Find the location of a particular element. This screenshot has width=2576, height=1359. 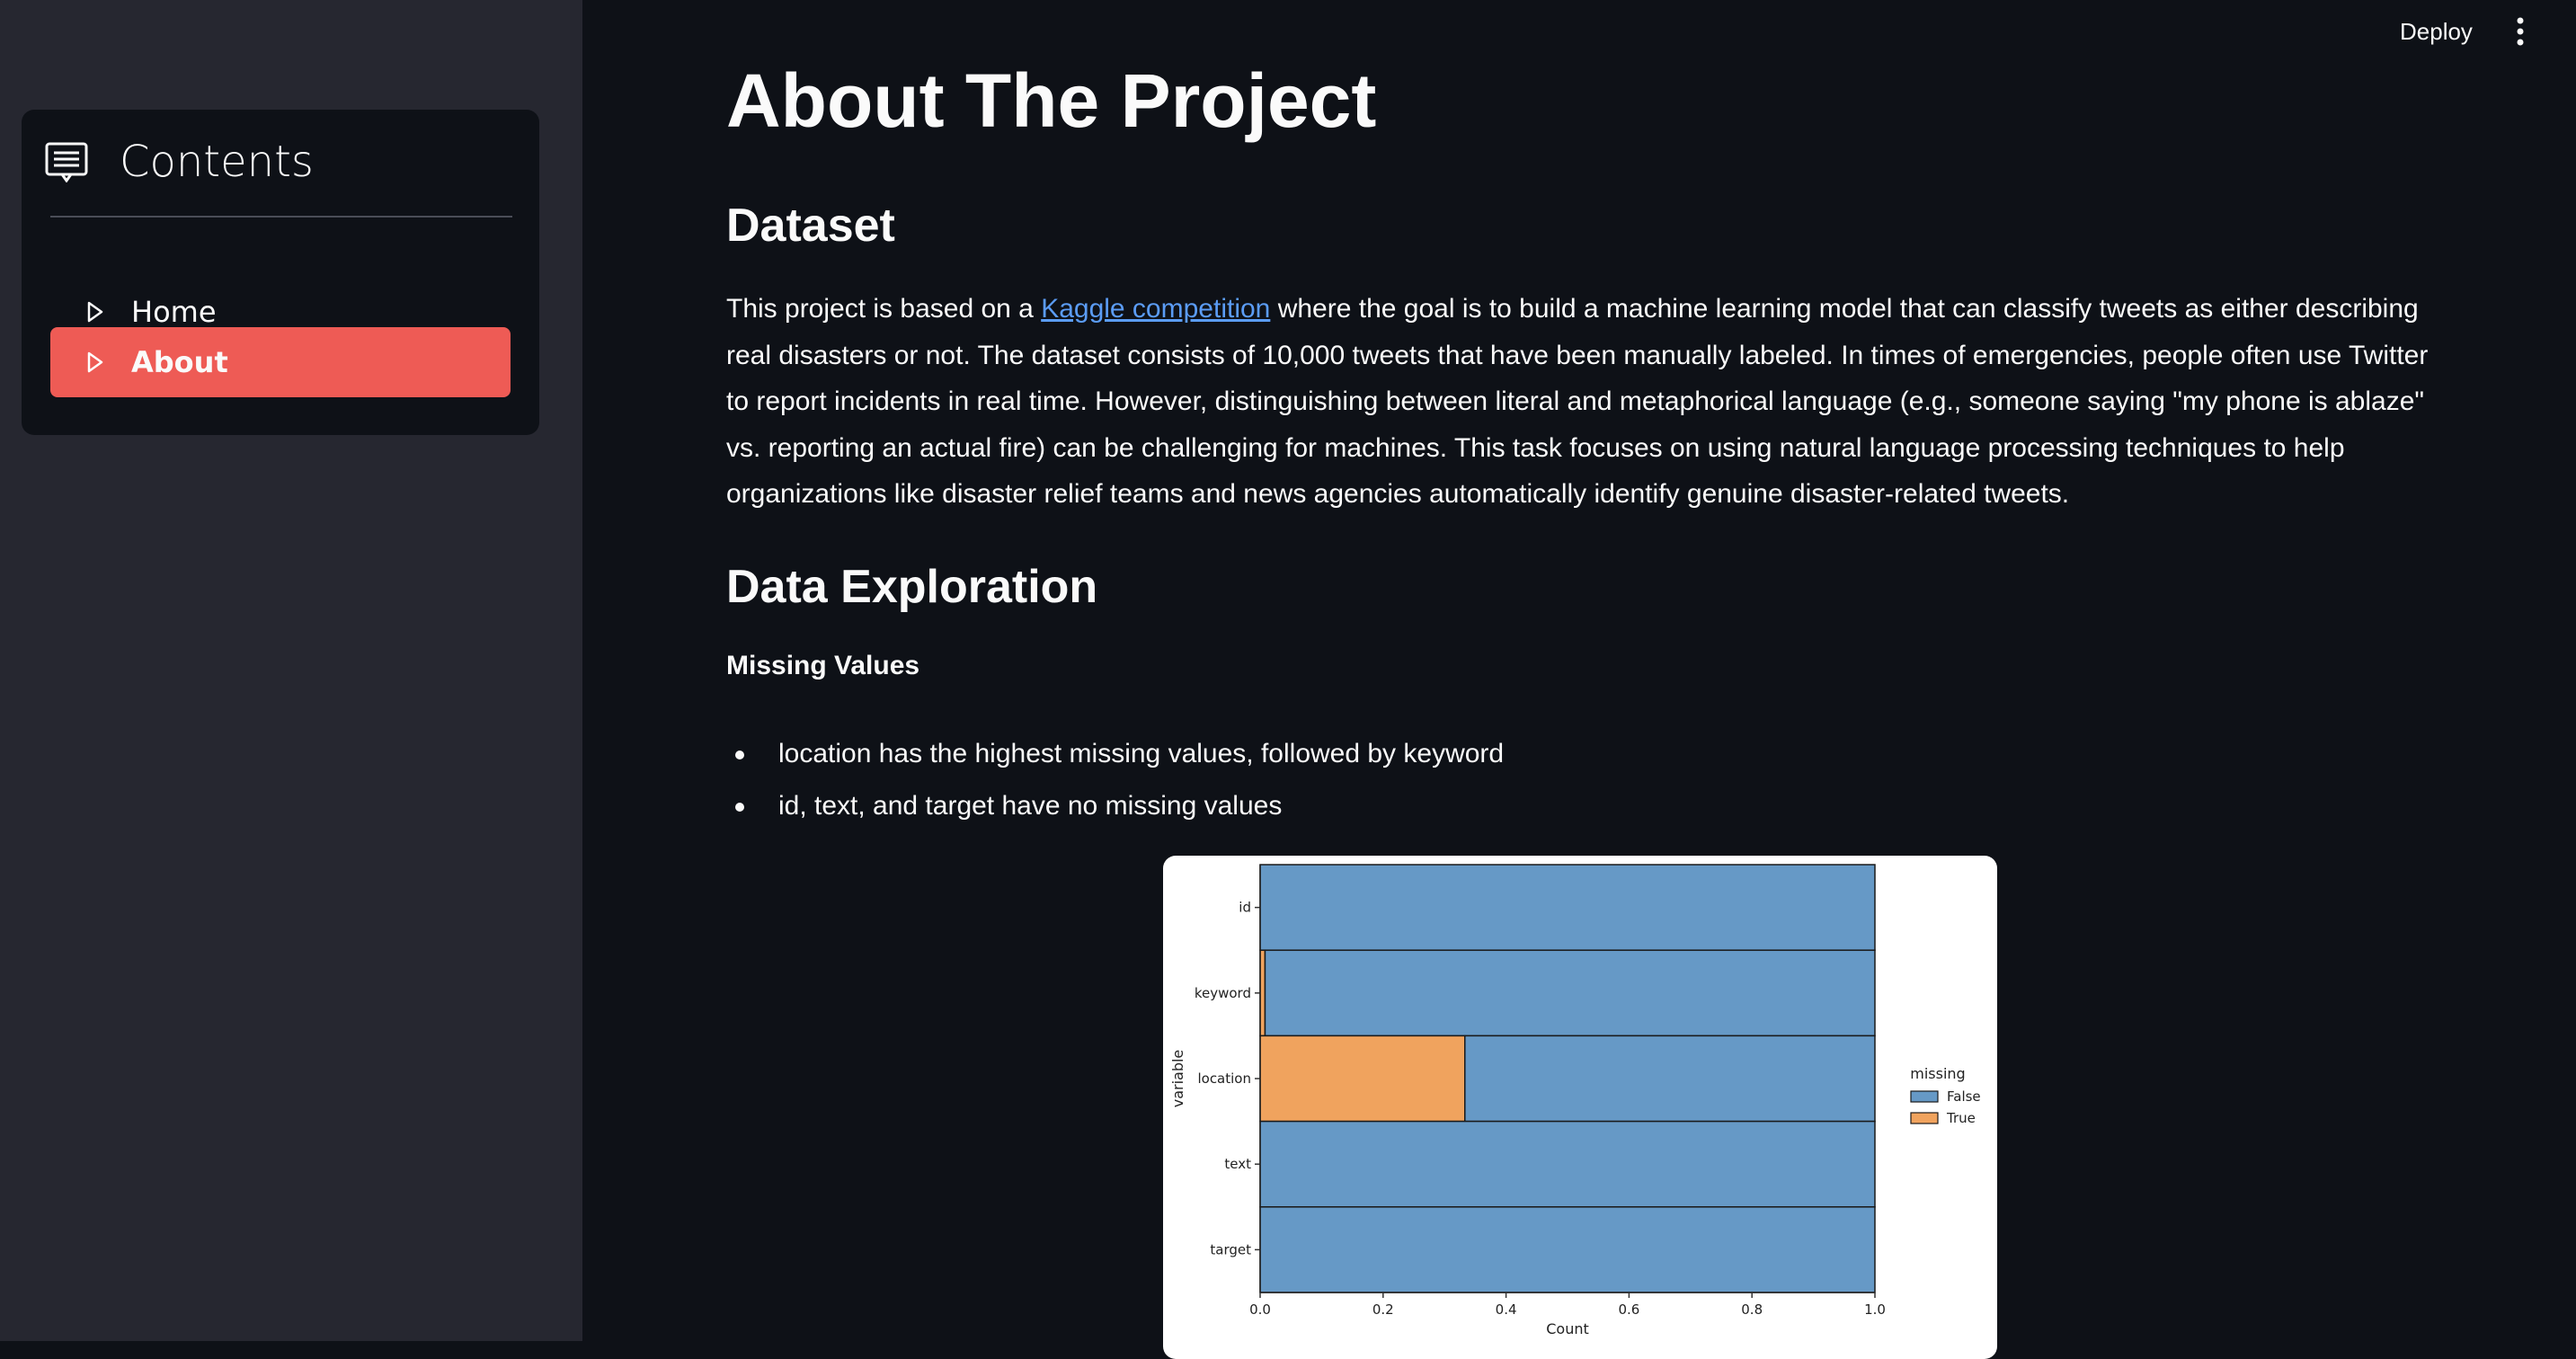

bar-false-location is located at coordinates (1670, 1079).